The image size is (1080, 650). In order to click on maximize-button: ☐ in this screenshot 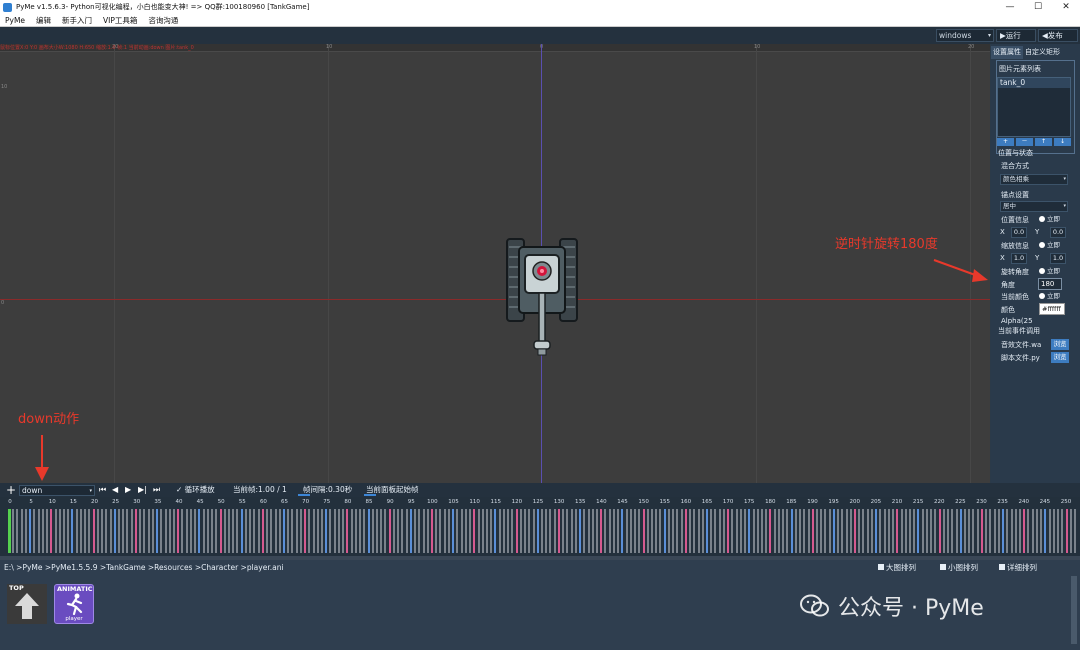, I will do `click(1038, 7)`.